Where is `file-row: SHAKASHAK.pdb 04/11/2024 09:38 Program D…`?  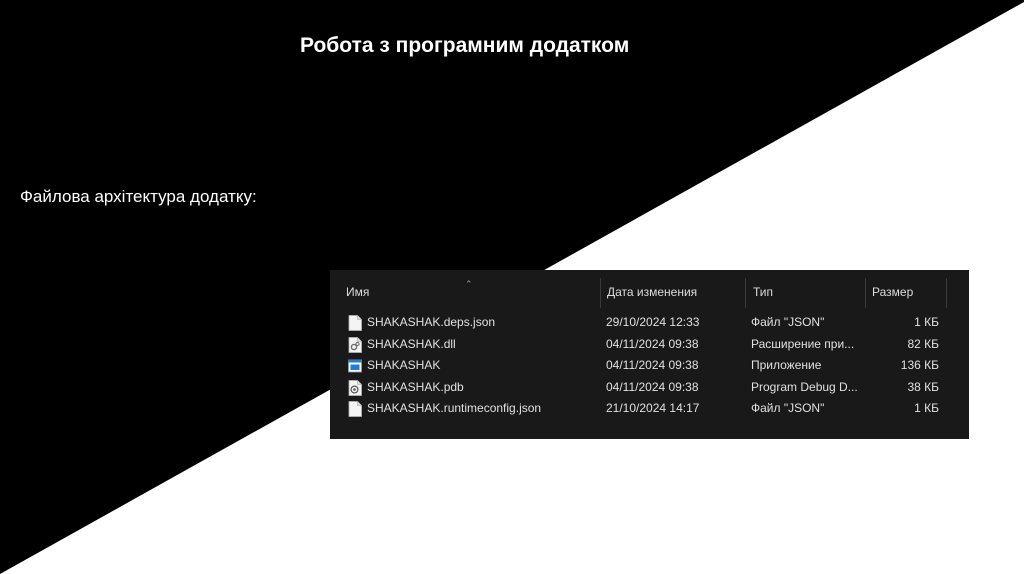
file-row: SHAKASHAK.pdb 04/11/2024 09:38 Program D… is located at coordinates (649, 388).